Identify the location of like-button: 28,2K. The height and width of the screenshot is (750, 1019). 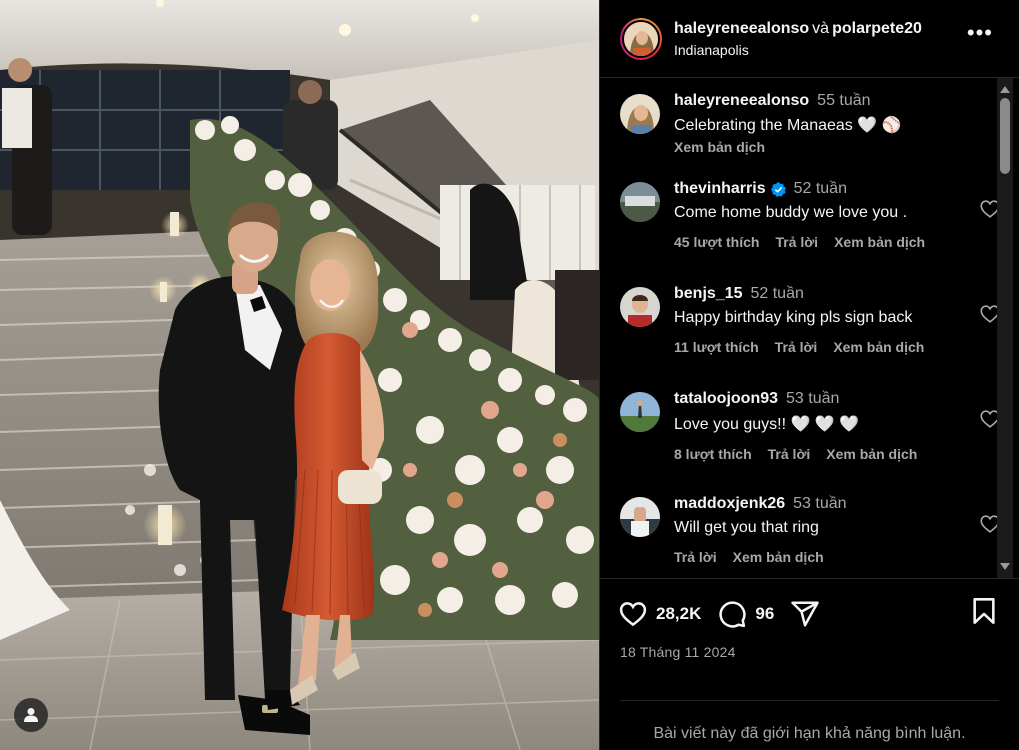
(659, 614).